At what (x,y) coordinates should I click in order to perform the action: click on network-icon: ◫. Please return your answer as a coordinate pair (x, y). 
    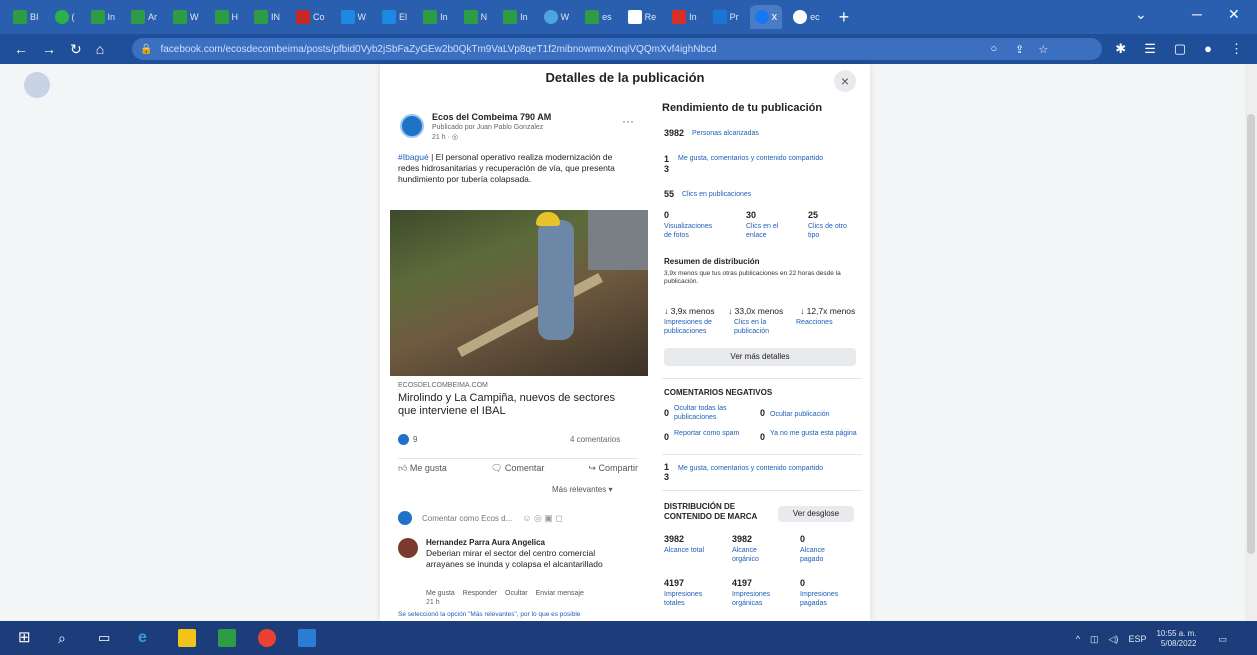
    Looking at the image, I should click on (1094, 639).